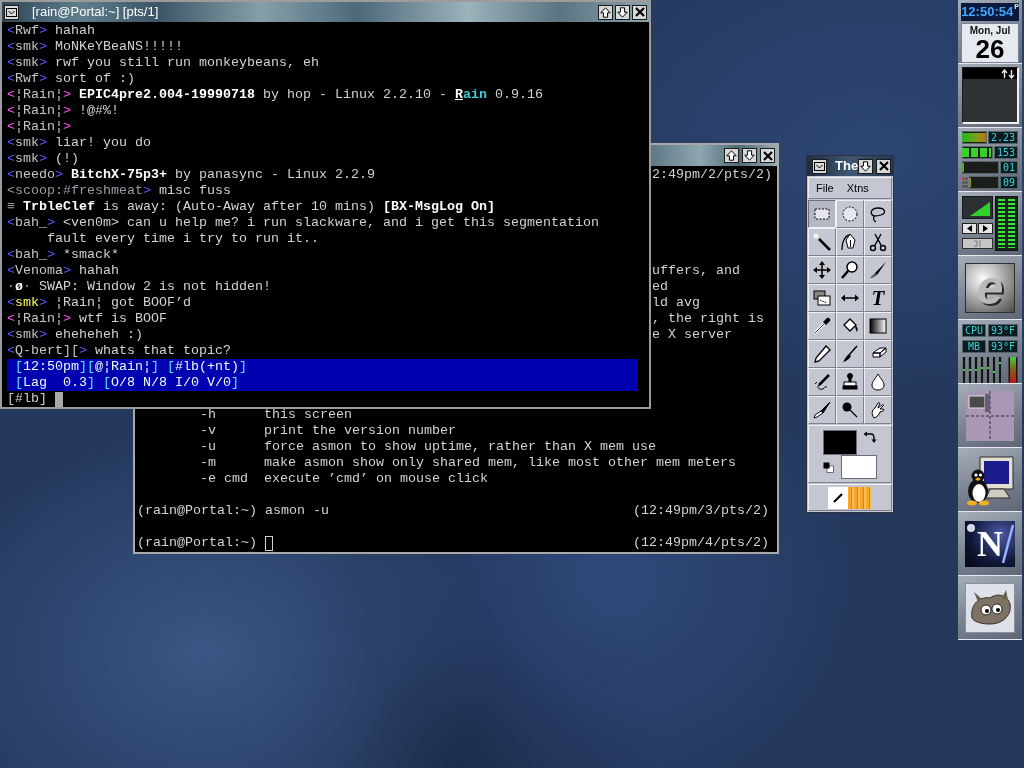 Image resolution: width=1024 pixels, height=768 pixels. Describe the element at coordinates (828, 467) in the screenshot. I see `default-colors-icon` at that location.